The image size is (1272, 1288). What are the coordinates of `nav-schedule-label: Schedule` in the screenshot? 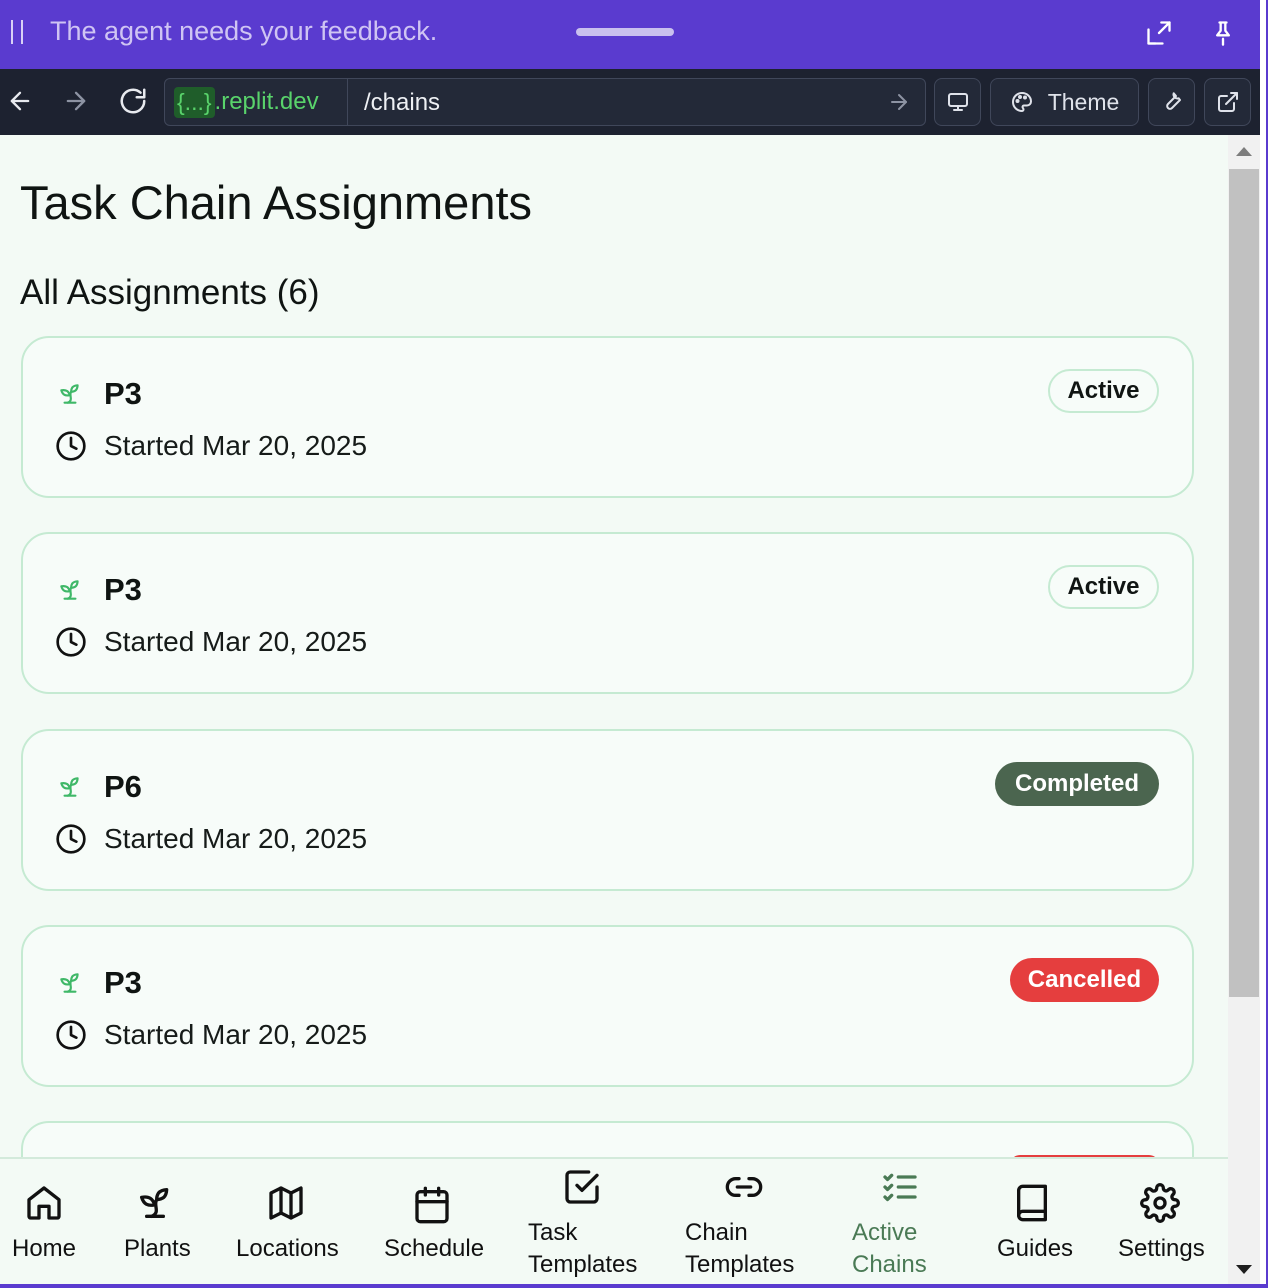 It's located at (434, 1248).